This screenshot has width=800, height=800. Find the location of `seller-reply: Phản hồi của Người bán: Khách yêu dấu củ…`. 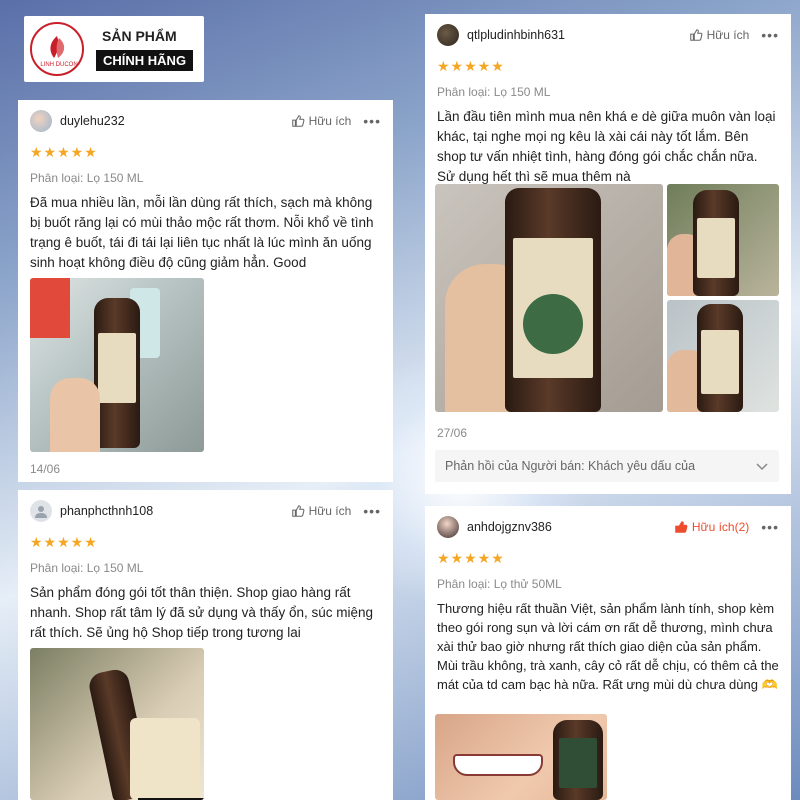

seller-reply: Phản hồi của Người bán: Khách yêu dấu củ… is located at coordinates (607, 466).